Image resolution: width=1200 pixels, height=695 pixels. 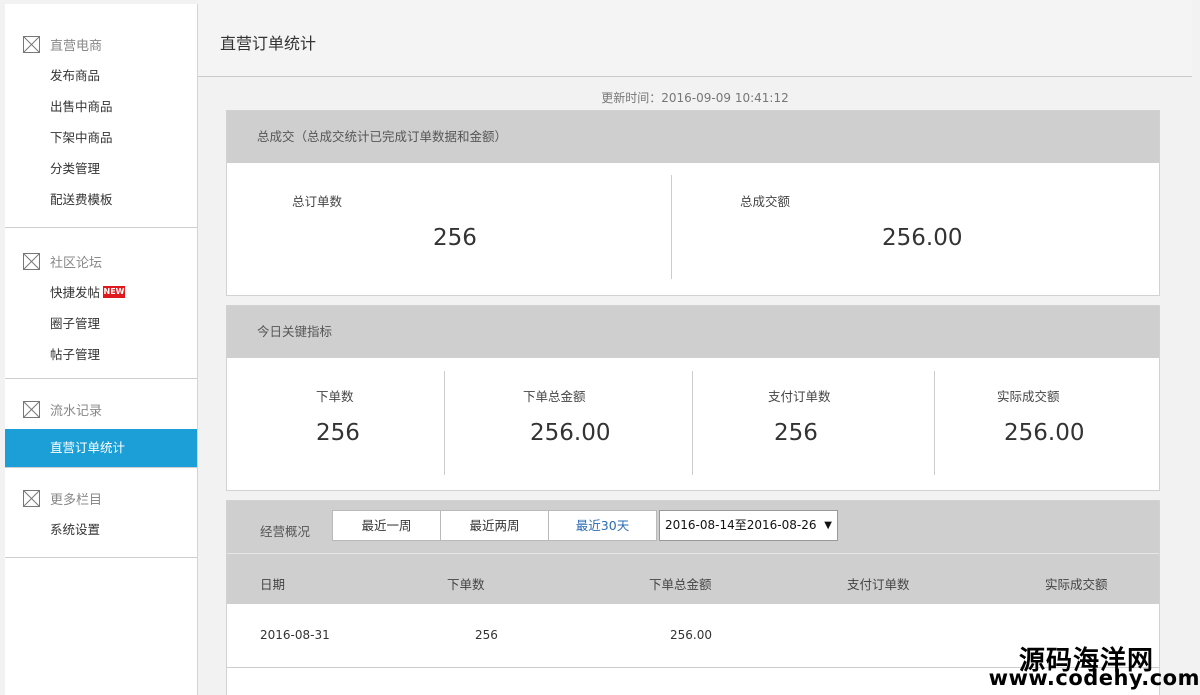 What do you see at coordinates (695, 98) in the screenshot?
I see `update-time: 更新时间：2016-09-09 10:41:12` at bounding box center [695, 98].